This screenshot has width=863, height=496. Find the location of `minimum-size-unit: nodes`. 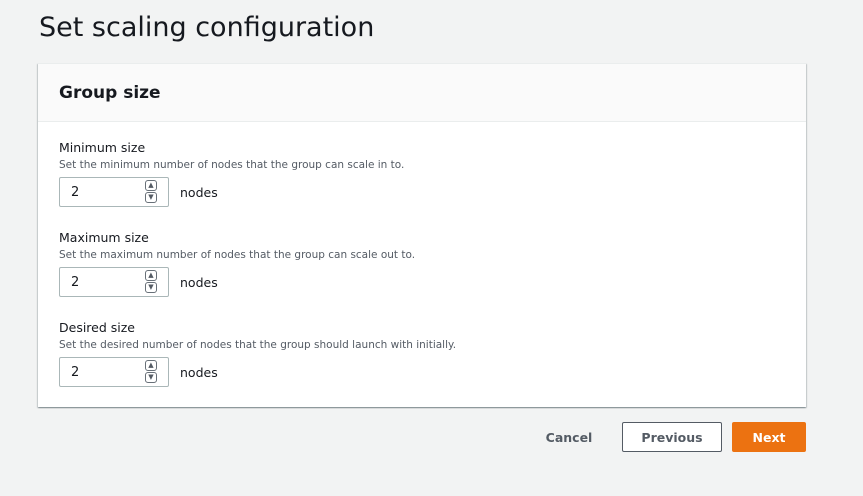

minimum-size-unit: nodes is located at coordinates (199, 192).